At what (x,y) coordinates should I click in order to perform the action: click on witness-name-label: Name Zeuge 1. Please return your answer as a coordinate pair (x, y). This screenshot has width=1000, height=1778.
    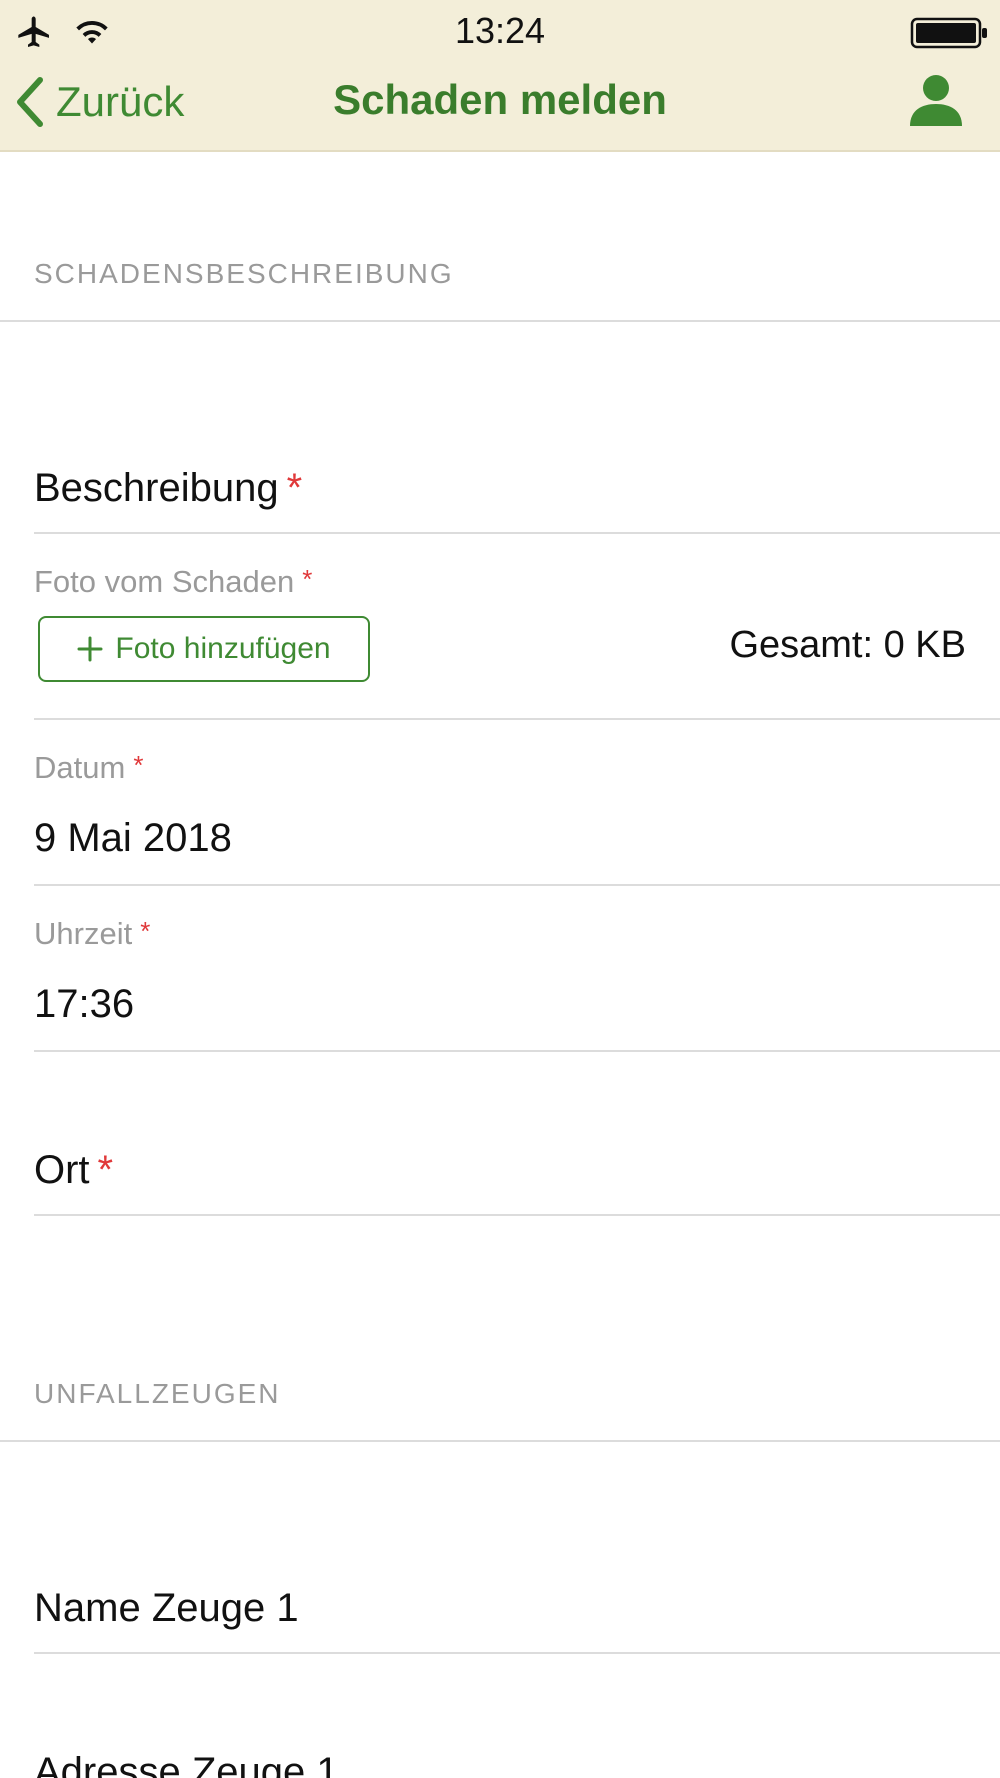
    Looking at the image, I should click on (166, 1608).